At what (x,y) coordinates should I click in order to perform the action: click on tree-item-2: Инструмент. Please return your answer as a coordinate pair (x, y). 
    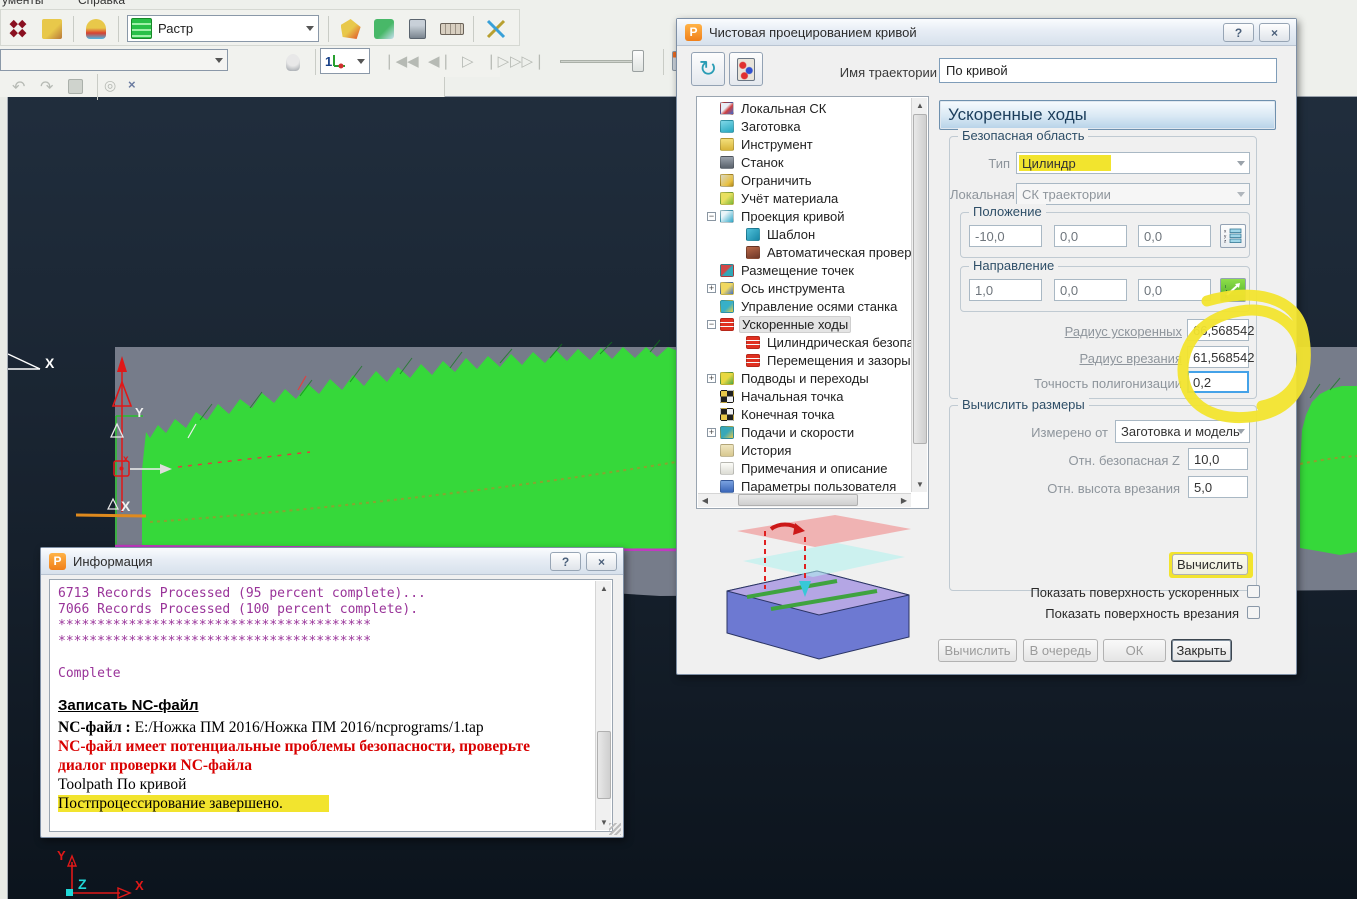
    Looking at the image, I should click on (804, 144).